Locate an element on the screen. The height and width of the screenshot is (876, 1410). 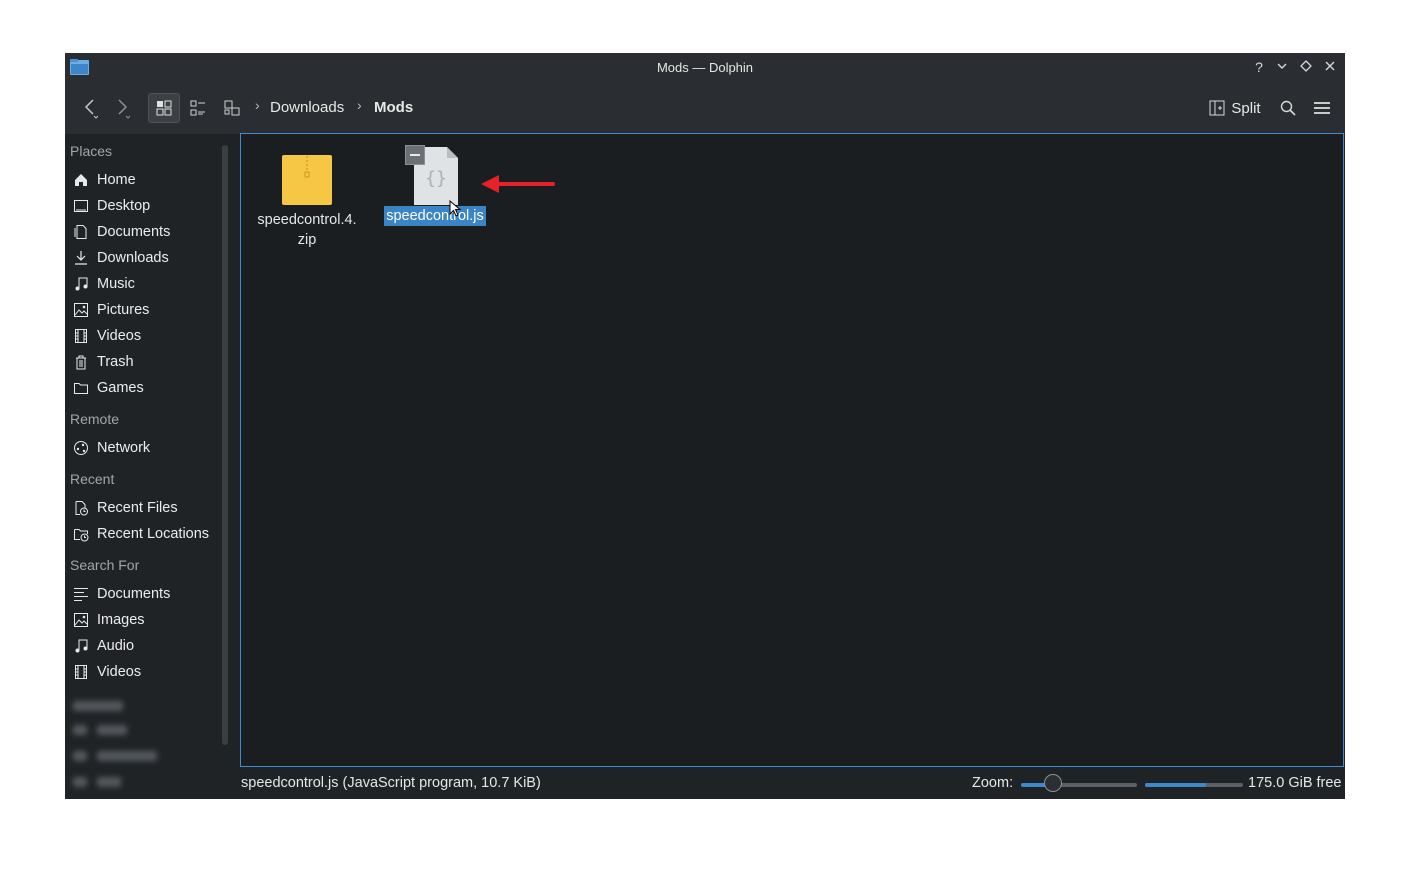
sidebar-item-recent-locations: Recent Locations is located at coordinates (141, 534).